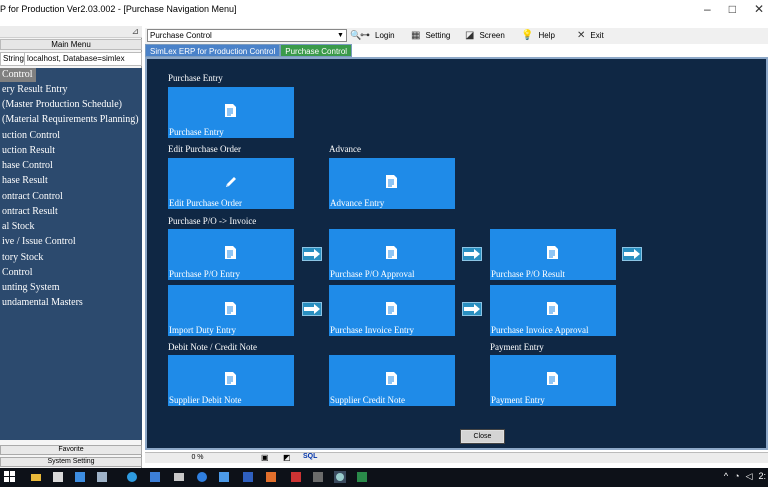 This screenshot has height=487, width=768. I want to click on tile-label: Purchase Invoice Entry, so click(372, 330).